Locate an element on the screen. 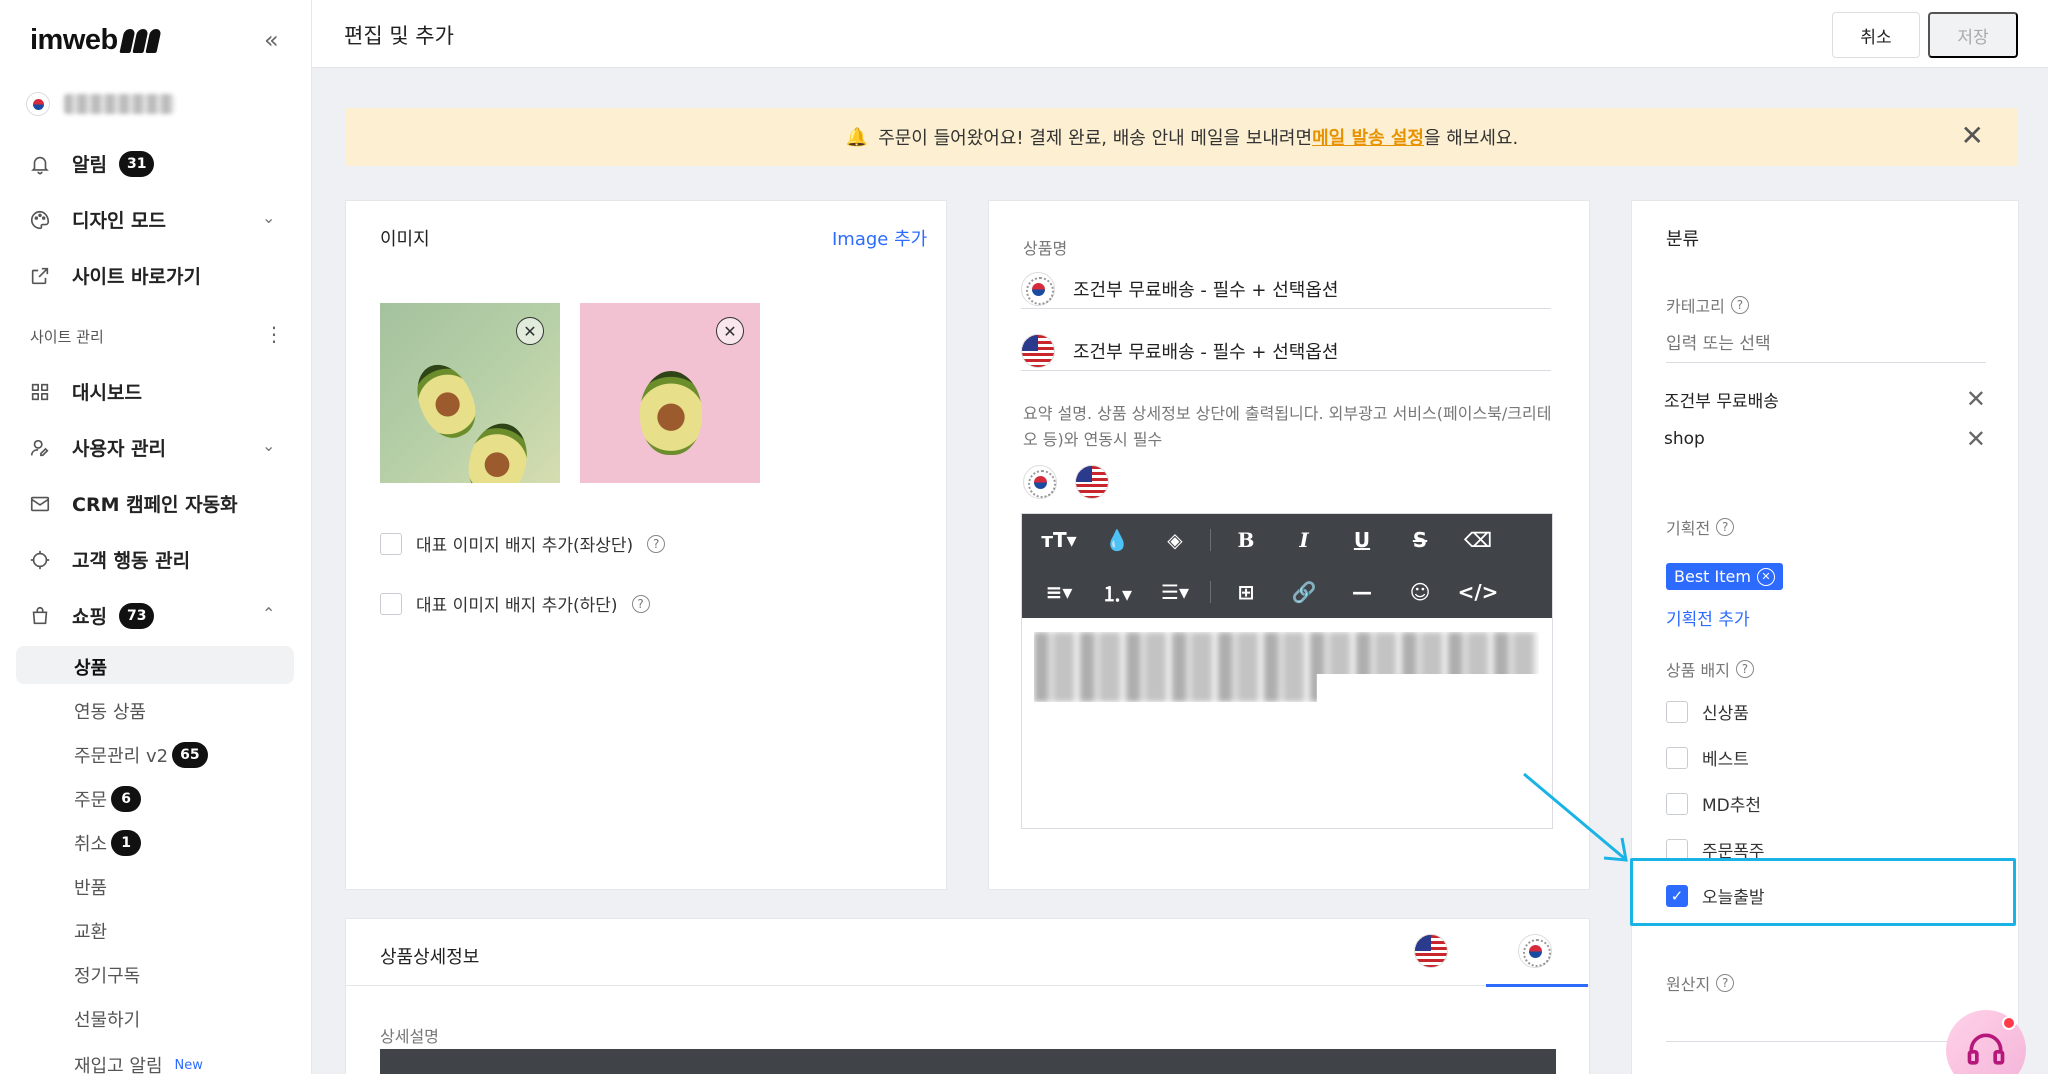 The width and height of the screenshot is (2048, 1074). nav-label: 쇼핑 is located at coordinates (89, 617).